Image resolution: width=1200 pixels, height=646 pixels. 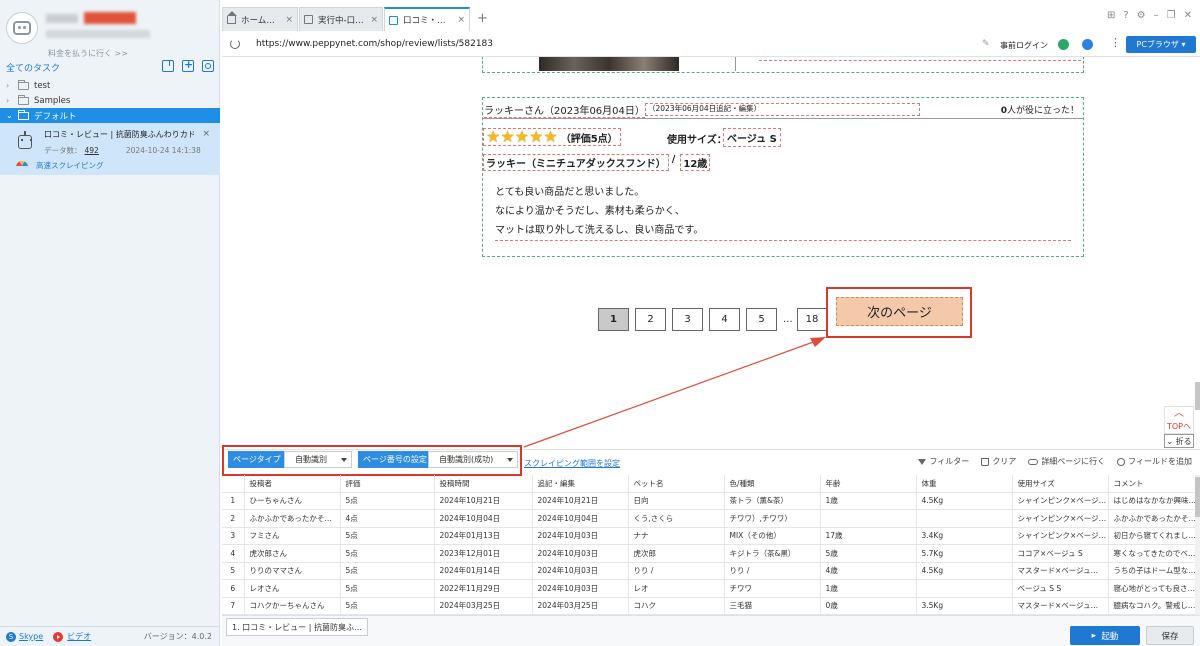 What do you see at coordinates (1141, 15) in the screenshot?
I see `settings-icon: ⚙` at bounding box center [1141, 15].